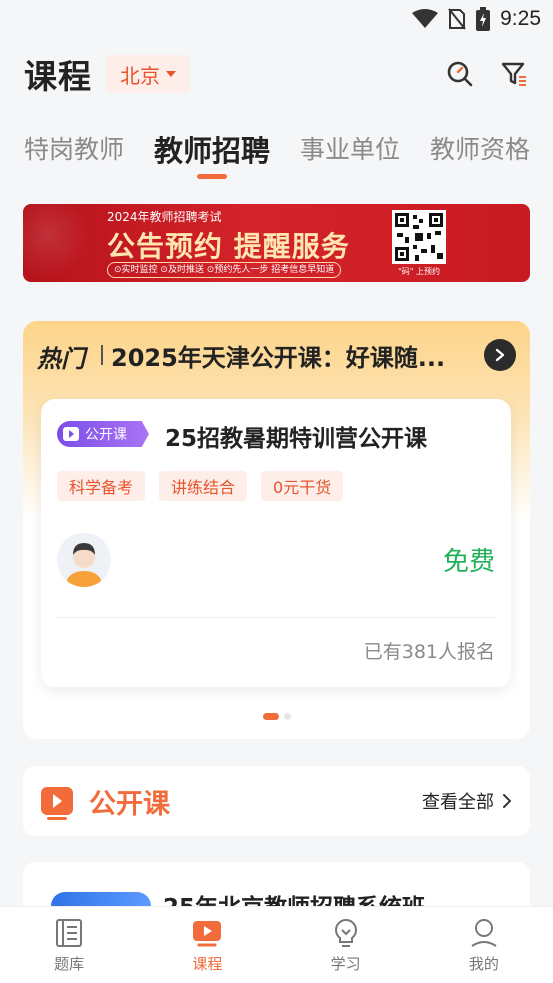  I want to click on status-bar: 9:25, so click(276, 19).